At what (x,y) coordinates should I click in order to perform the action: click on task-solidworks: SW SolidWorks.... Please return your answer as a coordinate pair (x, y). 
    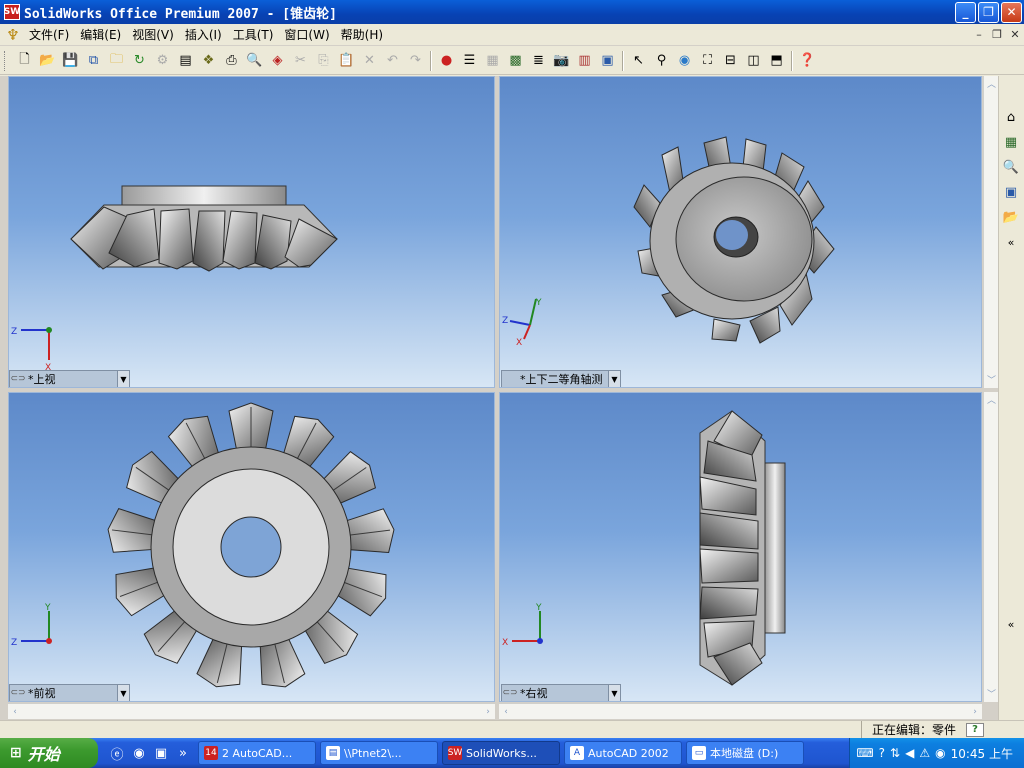
    Looking at the image, I should click on (501, 753).